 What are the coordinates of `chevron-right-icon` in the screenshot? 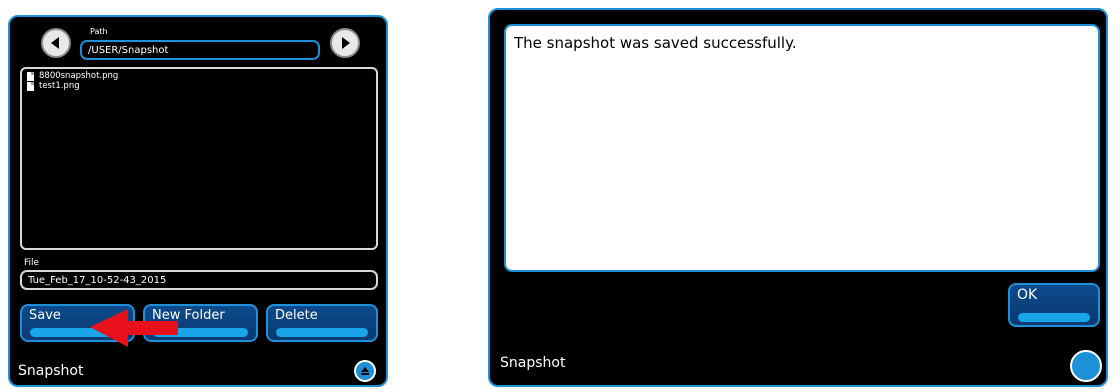 It's located at (346, 43).